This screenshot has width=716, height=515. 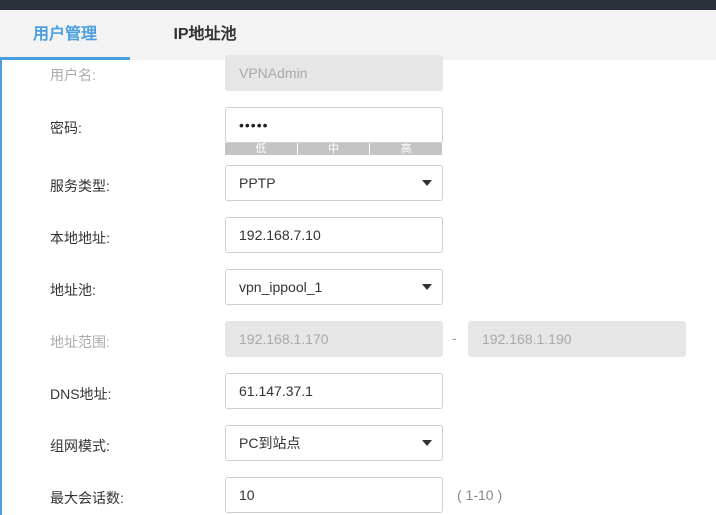 What do you see at coordinates (81, 394) in the screenshot?
I see `dns-address-label: DNS地址:` at bounding box center [81, 394].